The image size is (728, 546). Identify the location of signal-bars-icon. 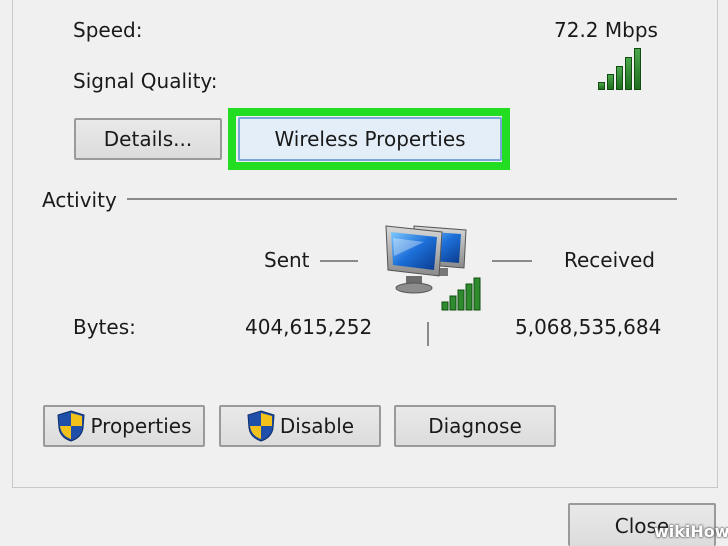
(624, 68).